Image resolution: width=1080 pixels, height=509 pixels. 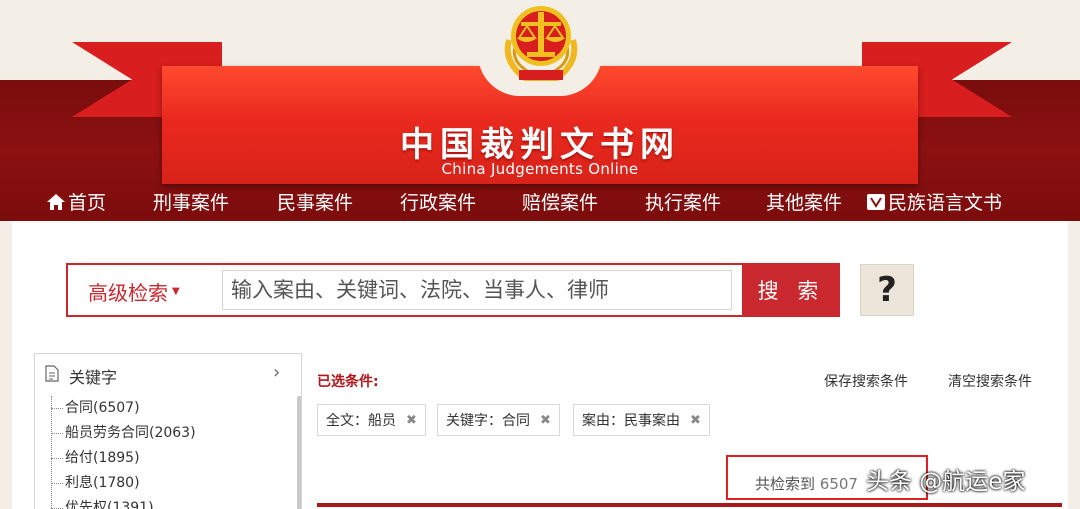 What do you see at coordinates (791, 290) in the screenshot?
I see `search-button: 搜 索` at bounding box center [791, 290].